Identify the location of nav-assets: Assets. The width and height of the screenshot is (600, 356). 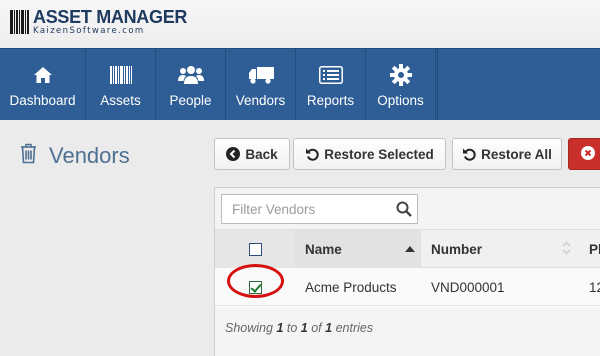
(121, 84).